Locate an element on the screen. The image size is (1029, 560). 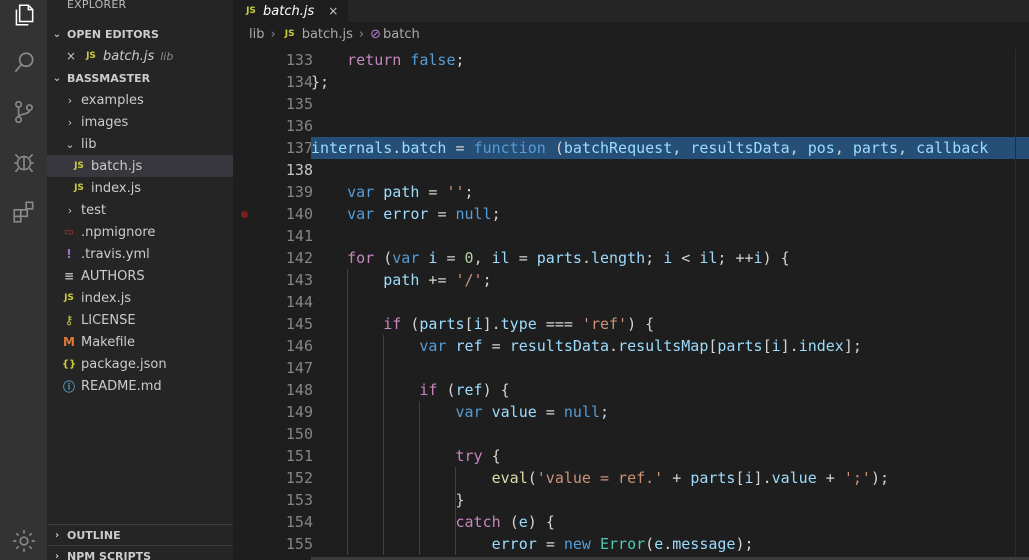
open-editors-header: ⌄ OPEN EDITORS is located at coordinates (140, 34).